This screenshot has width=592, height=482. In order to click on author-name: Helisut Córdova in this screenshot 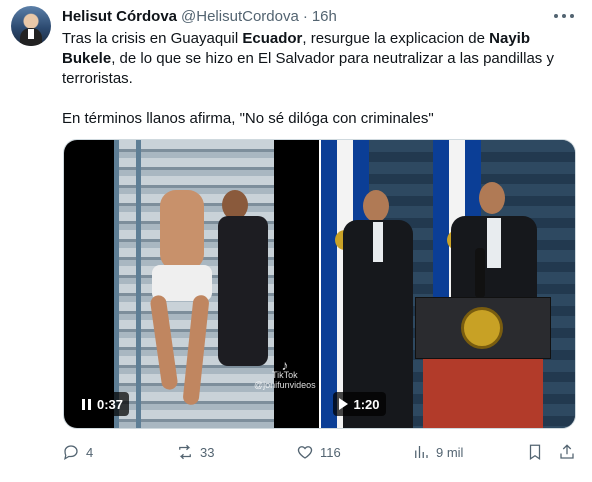, I will do `click(119, 16)`.